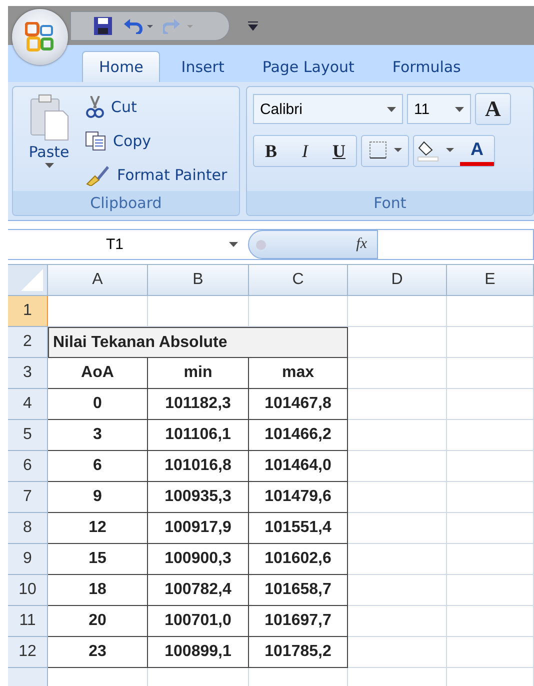 The height and width of the screenshot is (686, 534). Describe the element at coordinates (198, 559) in the screenshot. I see `table-cell: 100900,3` at that location.